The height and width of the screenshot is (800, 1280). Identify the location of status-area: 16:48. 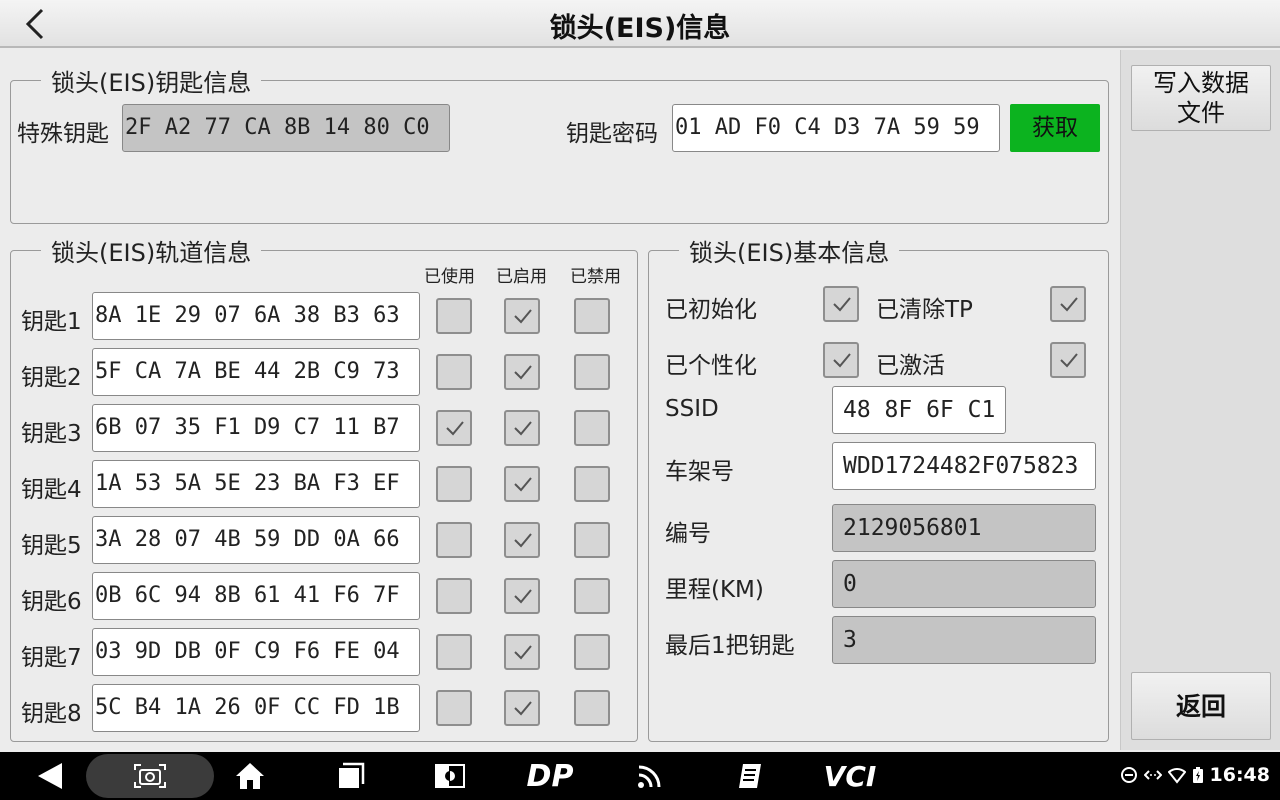
(1195, 775).